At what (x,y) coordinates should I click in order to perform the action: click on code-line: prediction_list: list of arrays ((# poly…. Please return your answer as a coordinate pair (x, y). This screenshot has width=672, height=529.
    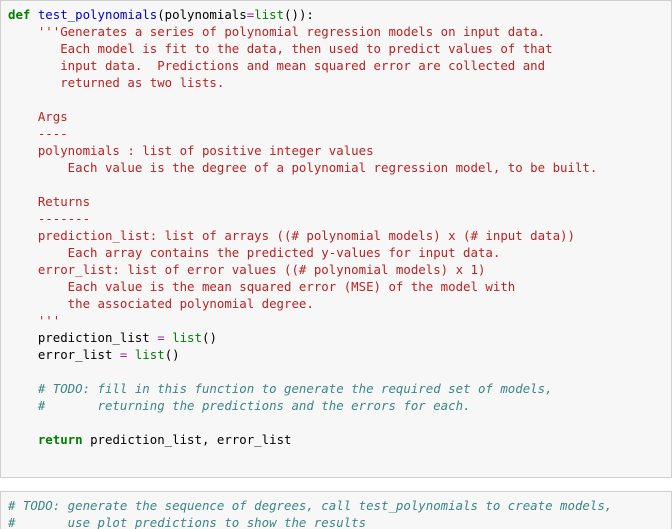
    Looking at the image, I should click on (339, 235).